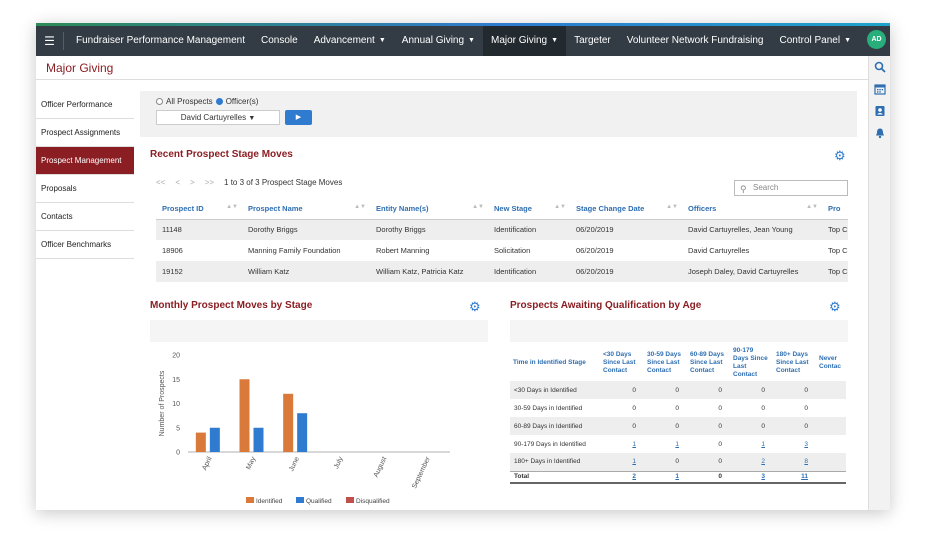  I want to click on cell-id: 11148, so click(199, 229).